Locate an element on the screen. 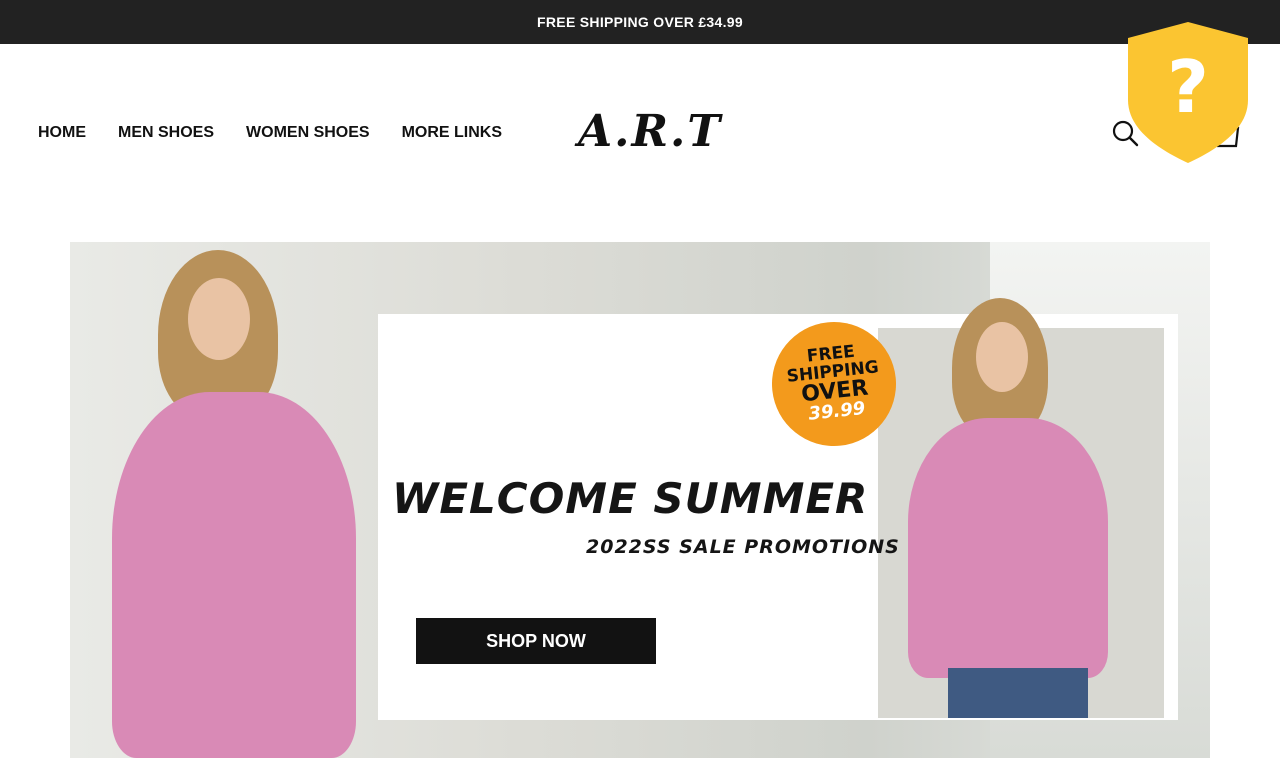 This screenshot has height=768, width=1280. main-nav: HOME MEN SHOES WOMEN SHOES MORE LINKS is located at coordinates (270, 133).